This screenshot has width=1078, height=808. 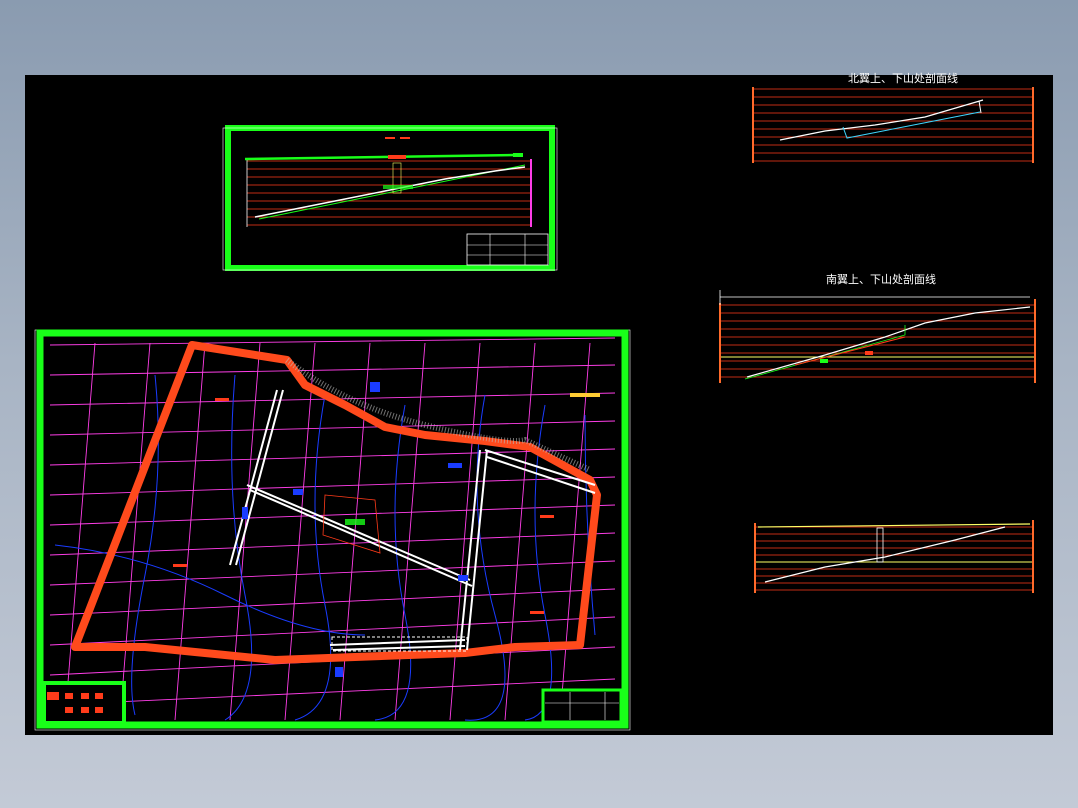 What do you see at coordinates (877, 336) in the screenshot?
I see `south-wing-section` at bounding box center [877, 336].